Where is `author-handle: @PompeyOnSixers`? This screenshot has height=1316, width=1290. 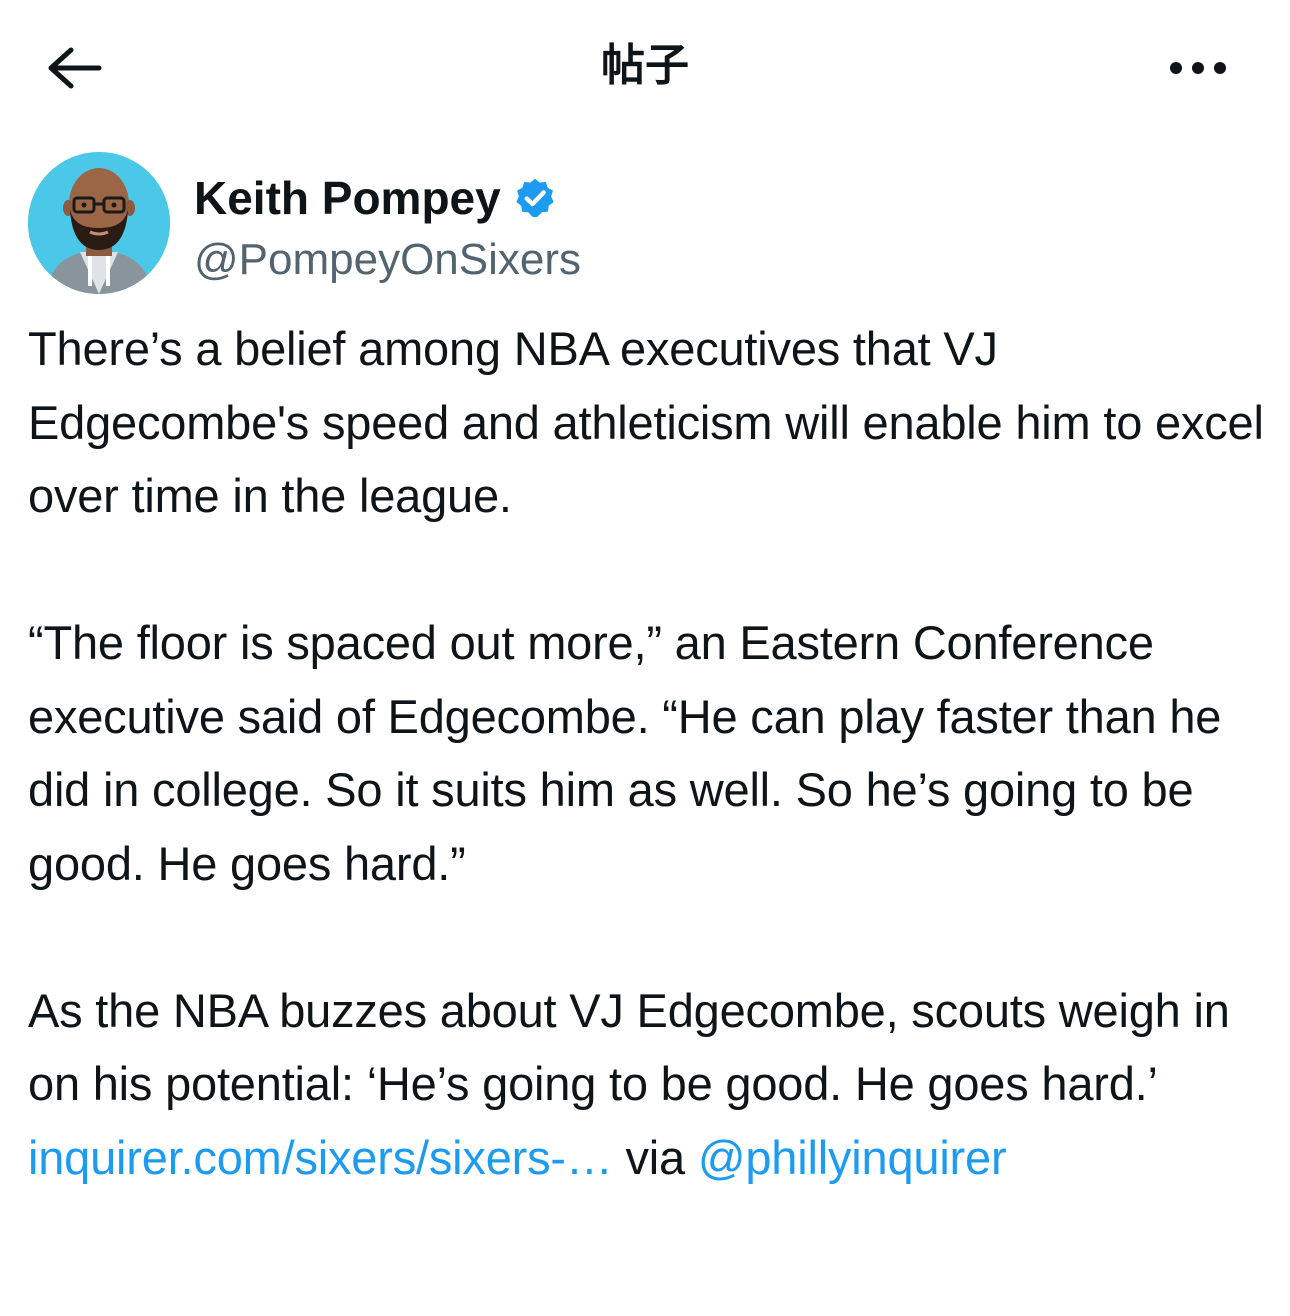
author-handle: @PompeyOnSixers is located at coordinates (387, 260).